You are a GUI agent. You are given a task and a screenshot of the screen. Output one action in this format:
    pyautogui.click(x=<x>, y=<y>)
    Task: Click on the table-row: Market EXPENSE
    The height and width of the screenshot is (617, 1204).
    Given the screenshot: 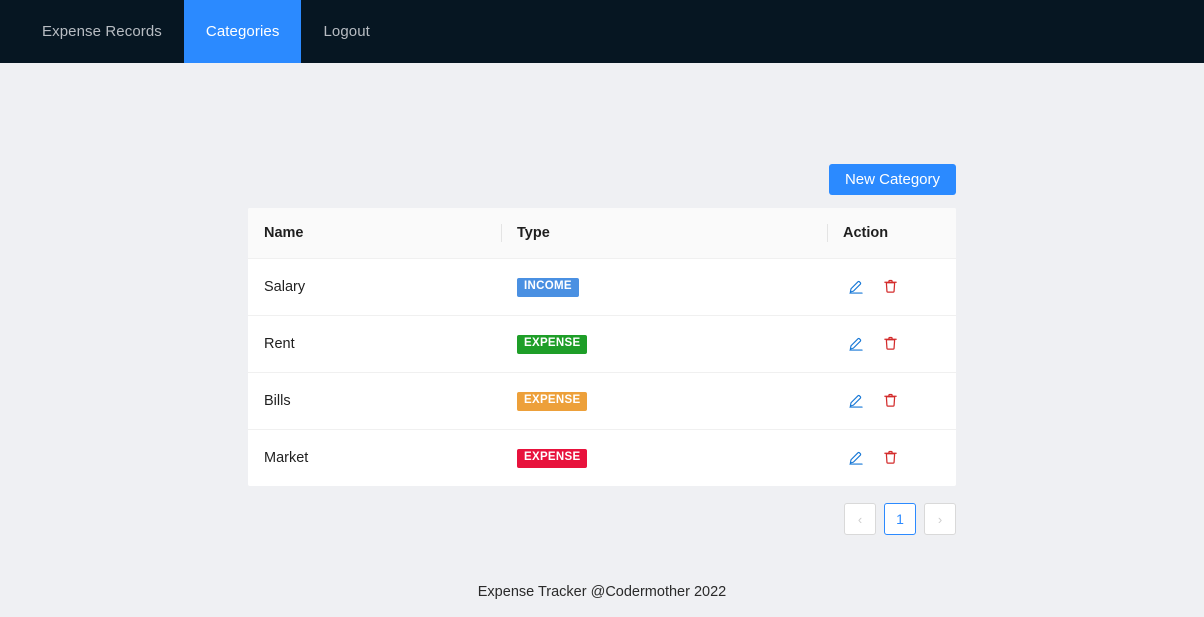 What is the action you would take?
    pyautogui.click(x=602, y=458)
    